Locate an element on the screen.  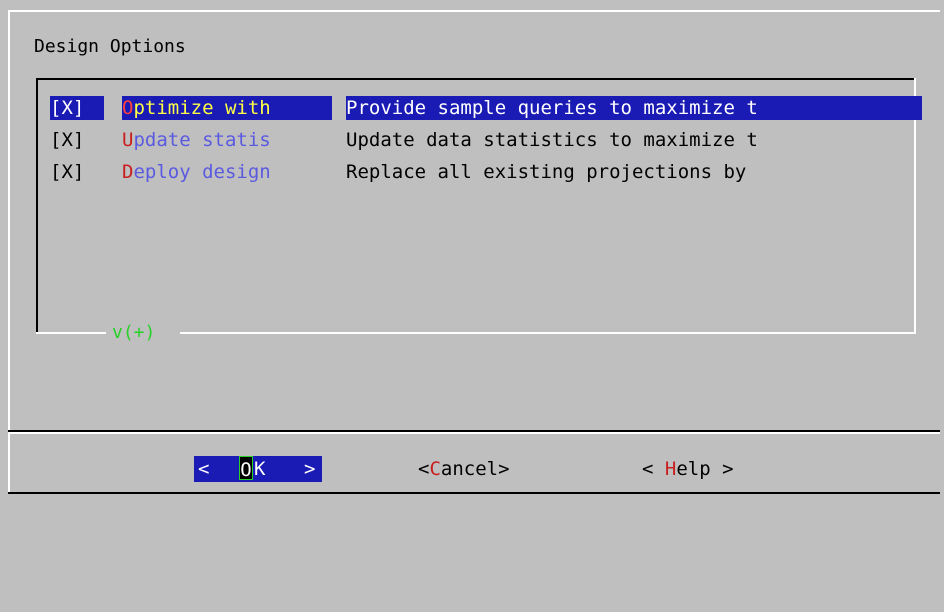
dialog-border-bottom is located at coordinates (474, 493).